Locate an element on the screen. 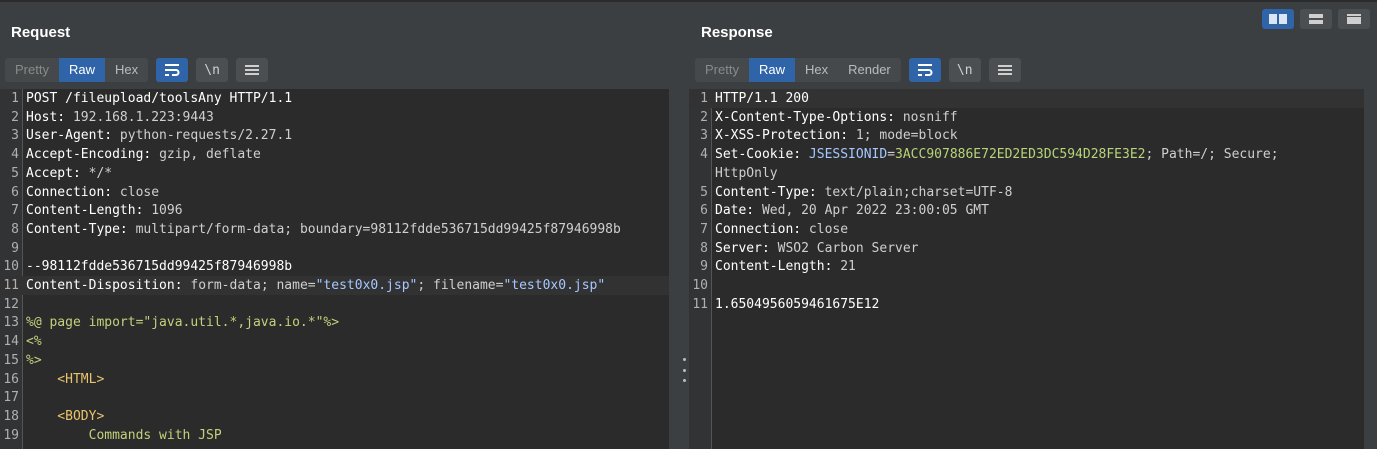  code-line: 1 POST /fileupload/toolsAny HTTP/1.1 is located at coordinates (334, 98).